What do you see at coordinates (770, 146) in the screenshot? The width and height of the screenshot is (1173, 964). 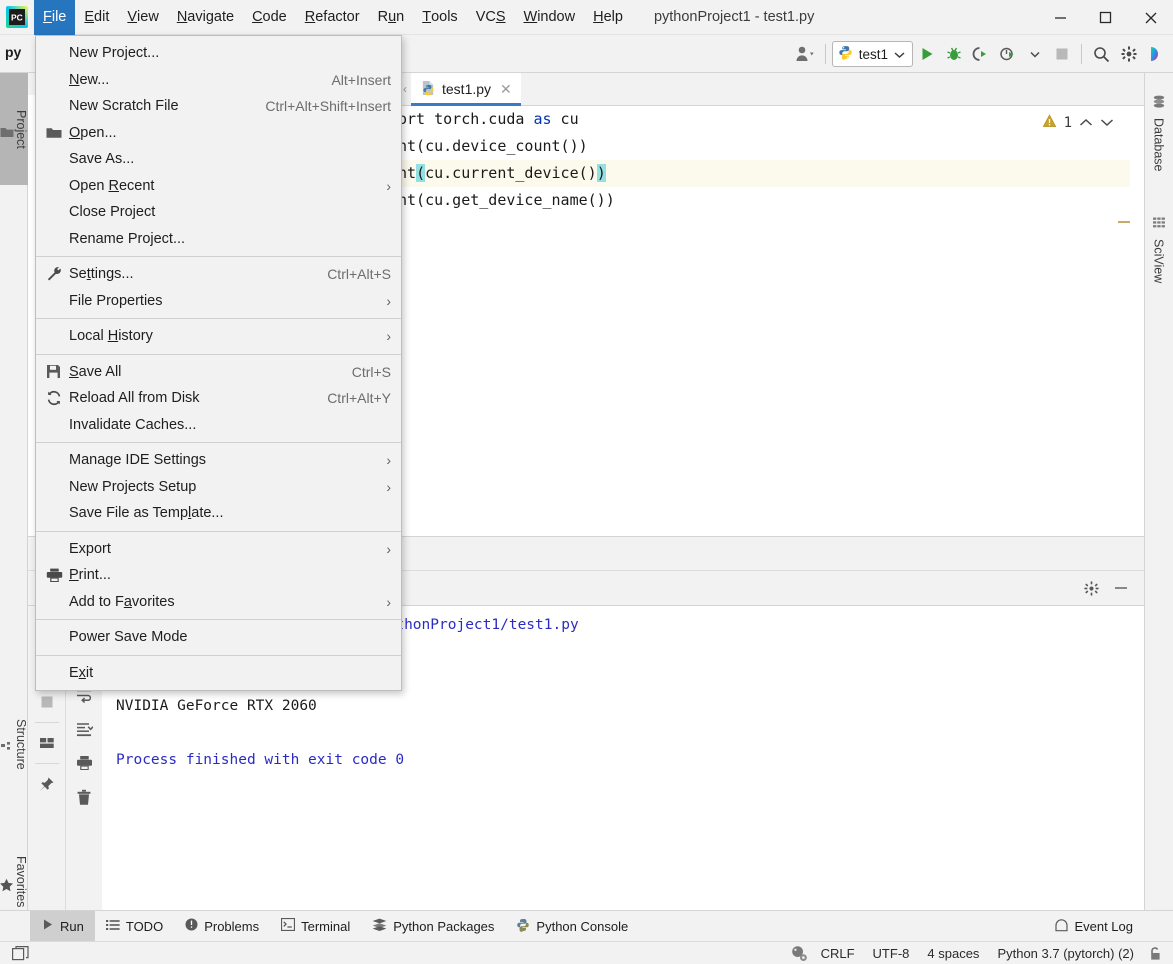 I see `code-line: nt(cu.device_count())` at bounding box center [770, 146].